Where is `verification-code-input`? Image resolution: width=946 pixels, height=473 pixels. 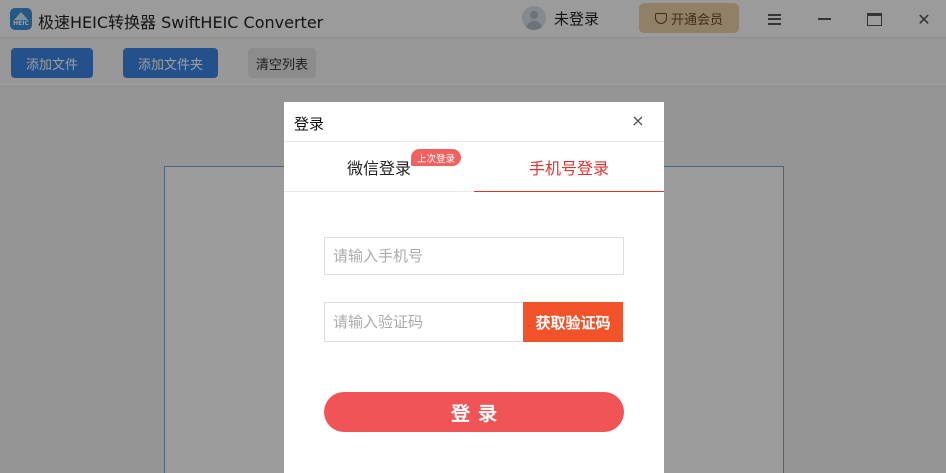
verification-code-input is located at coordinates (424, 322).